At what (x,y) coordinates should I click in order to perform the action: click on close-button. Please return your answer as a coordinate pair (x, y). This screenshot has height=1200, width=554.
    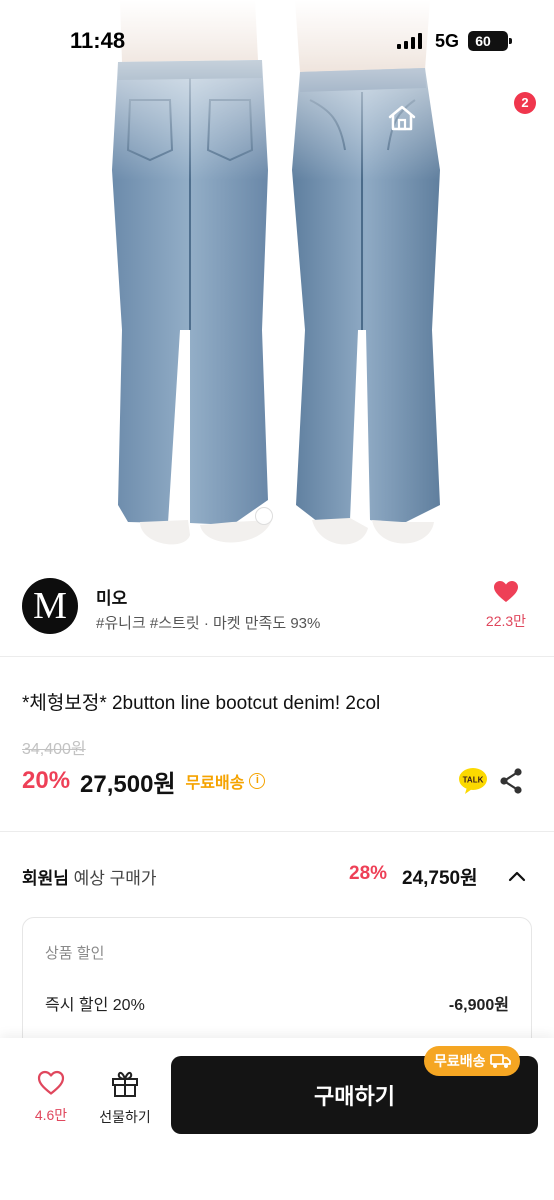
    Looking at the image, I should click on (38, 118).